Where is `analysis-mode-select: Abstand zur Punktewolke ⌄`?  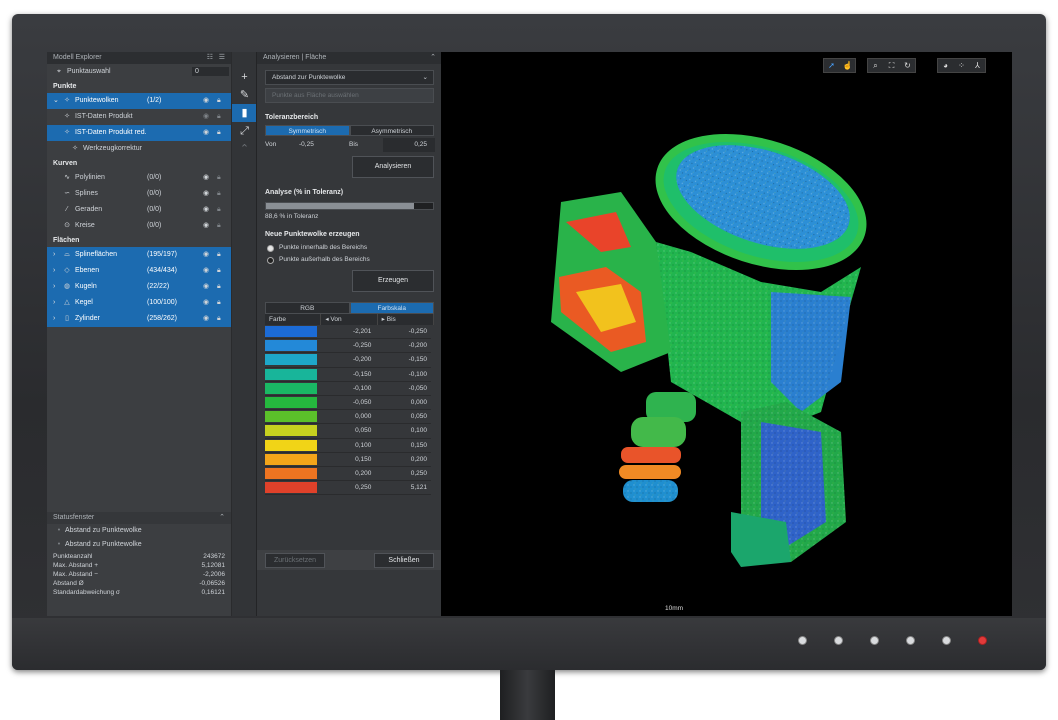 analysis-mode-select: Abstand zur Punktewolke ⌄ is located at coordinates (349, 77).